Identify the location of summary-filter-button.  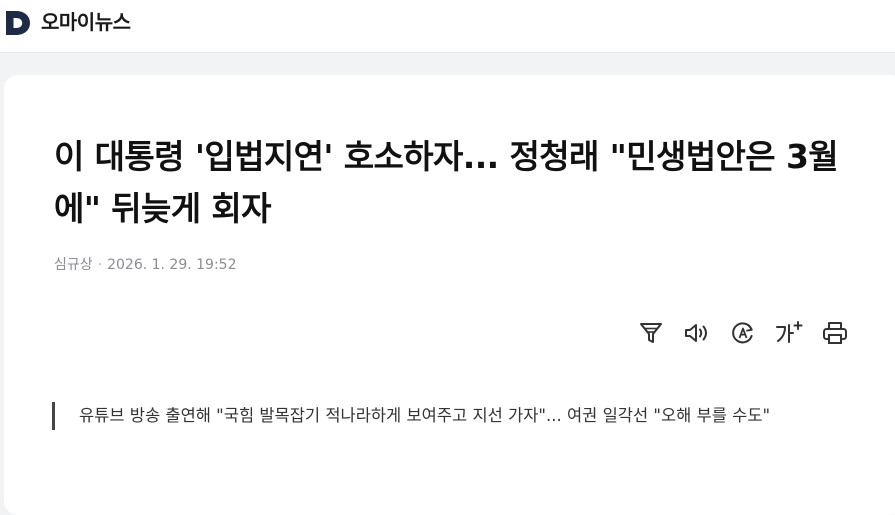
(651, 333).